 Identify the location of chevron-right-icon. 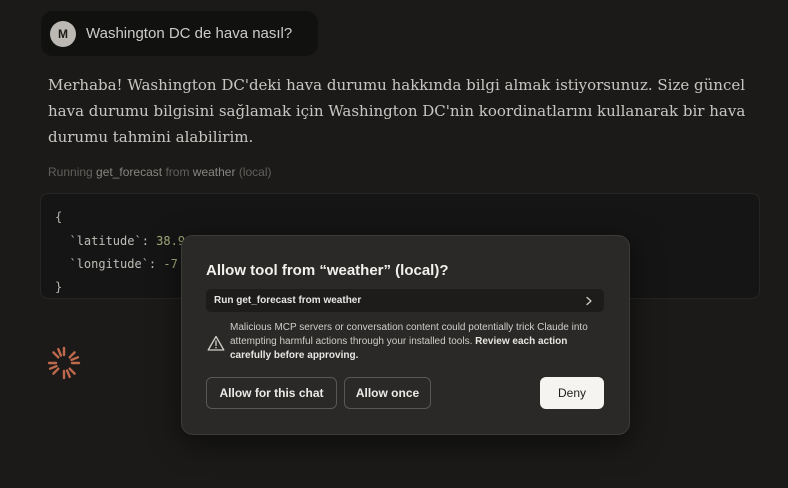
(589, 300).